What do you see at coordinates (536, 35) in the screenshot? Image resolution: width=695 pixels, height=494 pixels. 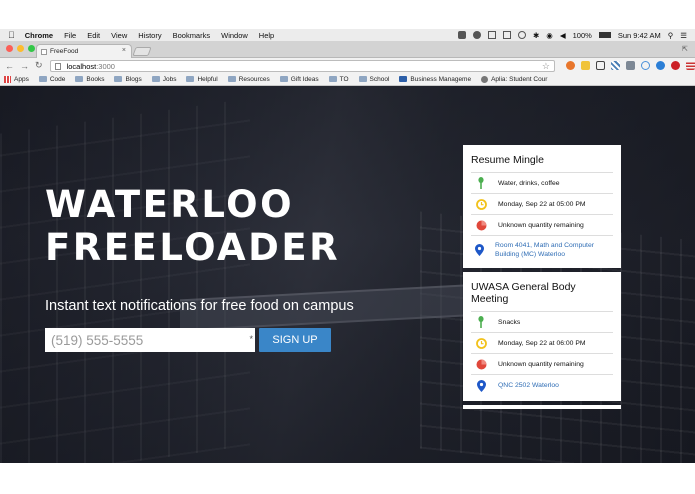 I see `bluetooth-icon: ✱` at bounding box center [536, 35].